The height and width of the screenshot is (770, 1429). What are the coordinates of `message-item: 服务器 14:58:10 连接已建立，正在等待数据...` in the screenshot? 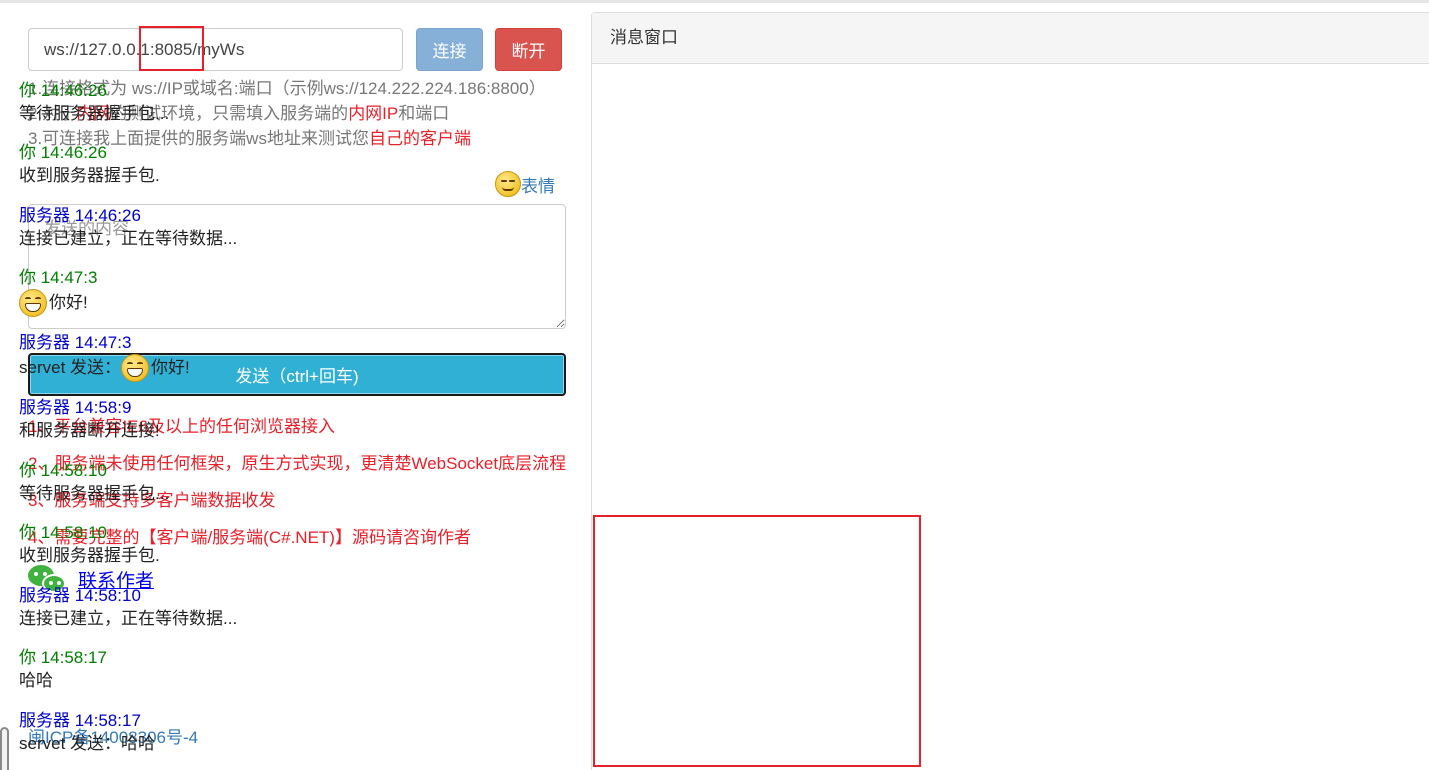 It's located at (128, 608).